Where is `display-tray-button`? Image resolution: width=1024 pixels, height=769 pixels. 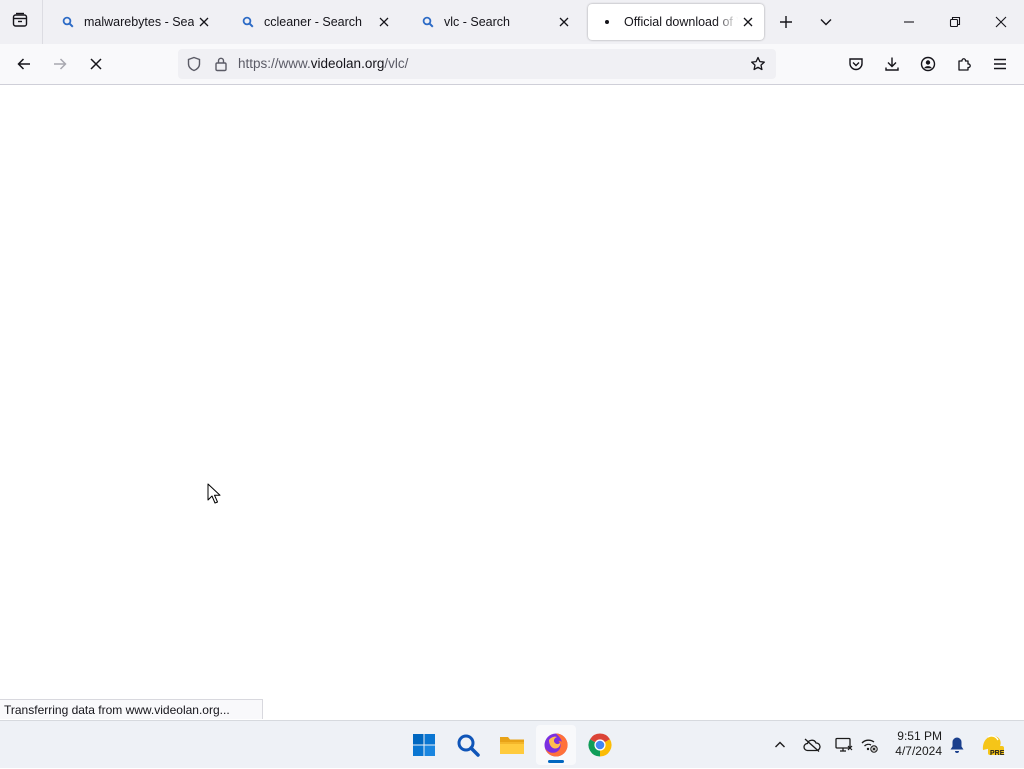 display-tray-button is located at coordinates (844, 745).